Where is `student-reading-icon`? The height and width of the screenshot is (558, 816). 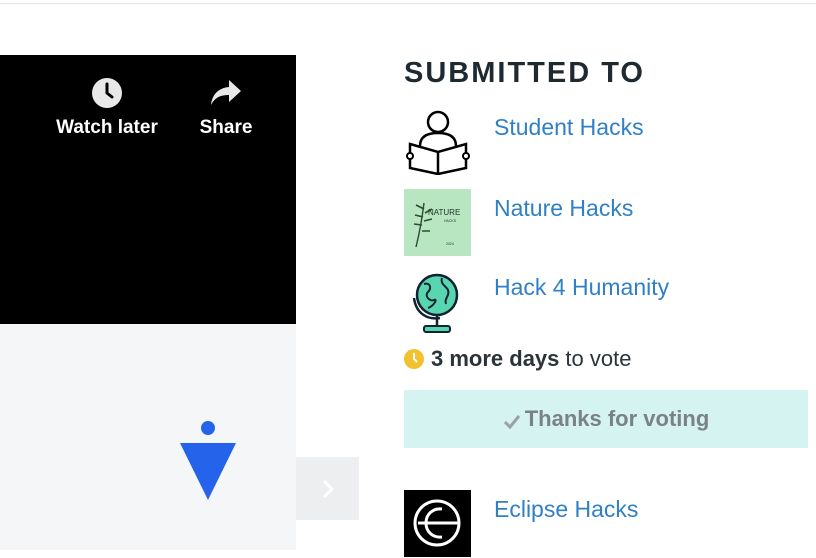
student-reading-icon is located at coordinates (437, 141).